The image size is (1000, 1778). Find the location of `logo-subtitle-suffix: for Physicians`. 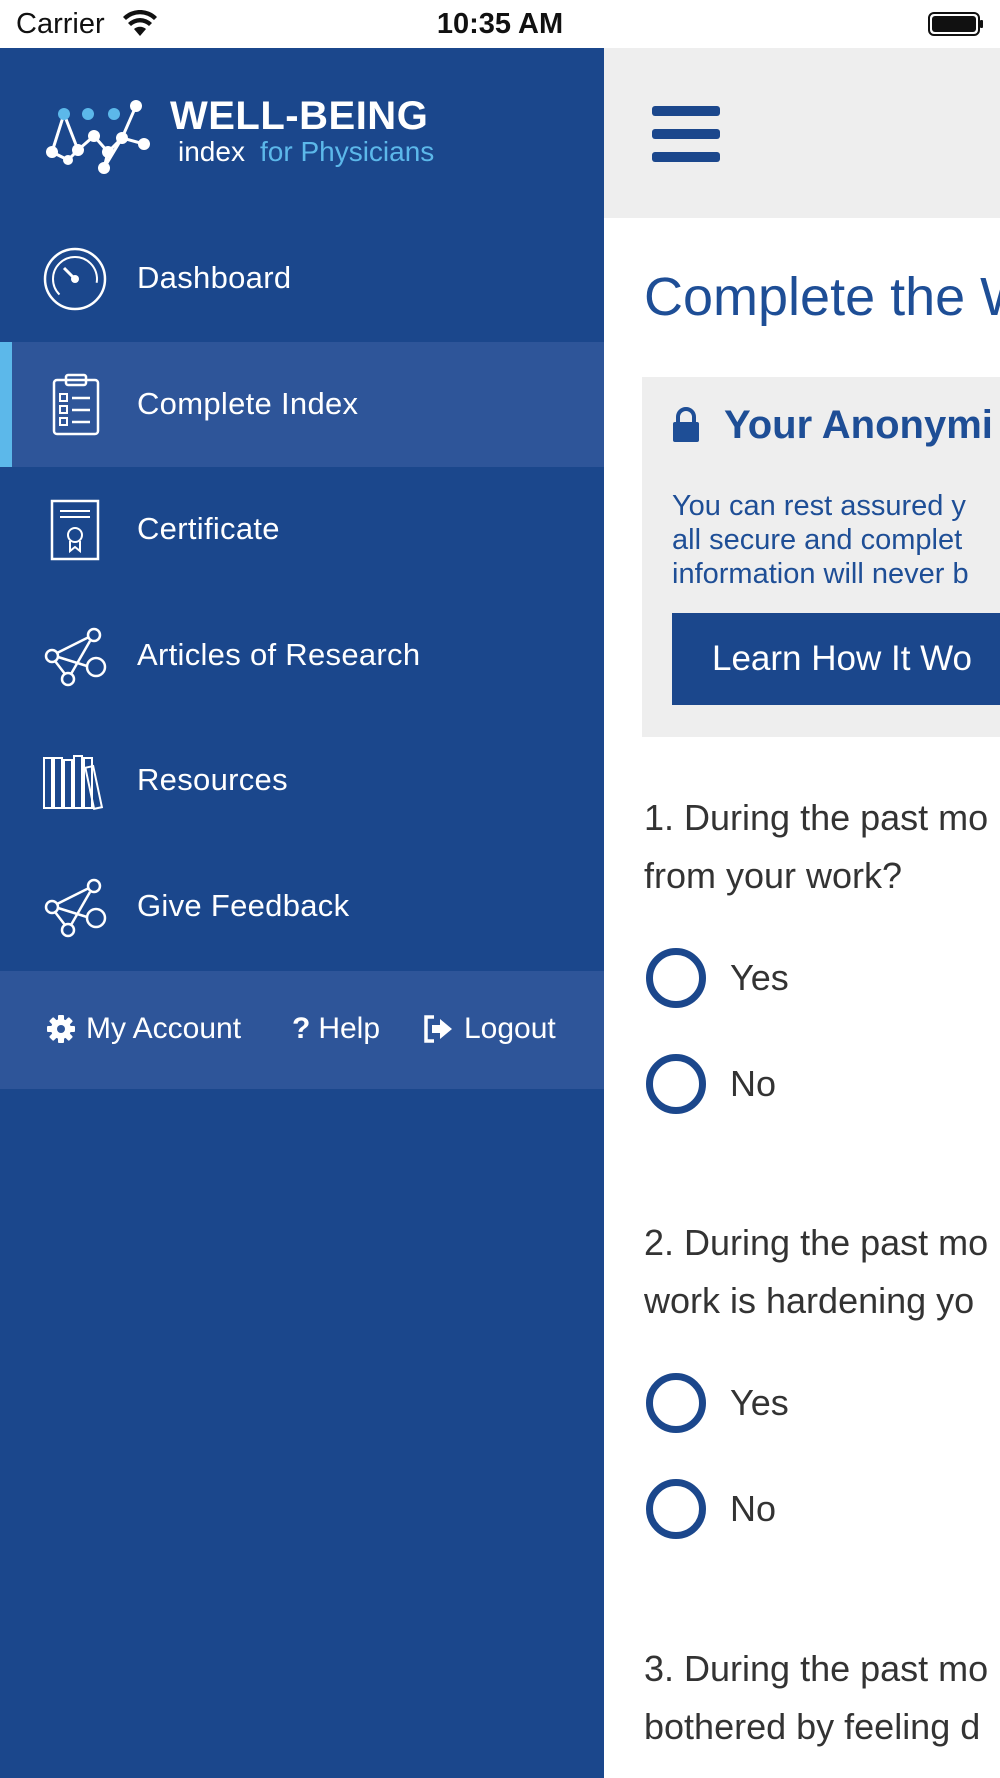

logo-subtitle-suffix: for Physicians is located at coordinates (347, 151).